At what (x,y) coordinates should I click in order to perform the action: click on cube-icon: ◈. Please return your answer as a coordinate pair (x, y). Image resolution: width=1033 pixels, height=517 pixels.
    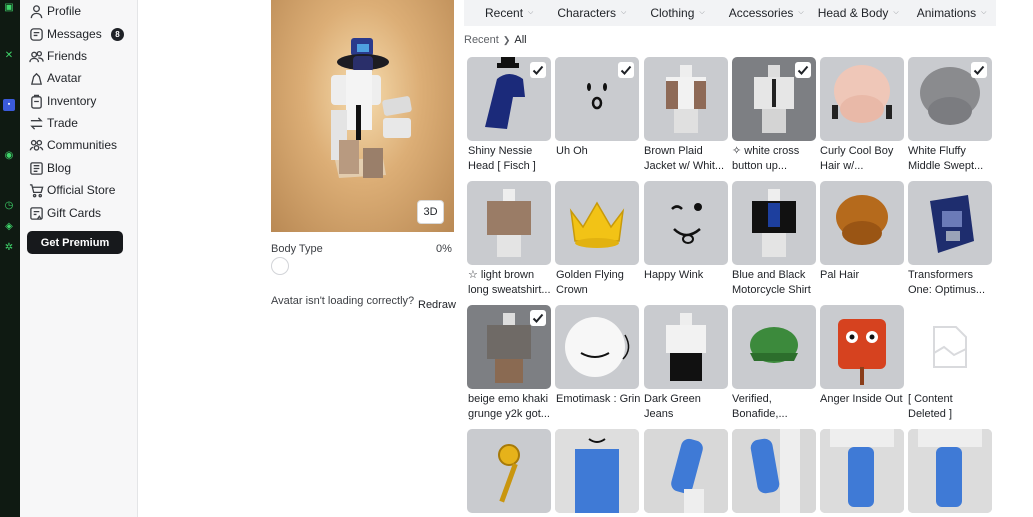
    Looking at the image, I should click on (9, 227).